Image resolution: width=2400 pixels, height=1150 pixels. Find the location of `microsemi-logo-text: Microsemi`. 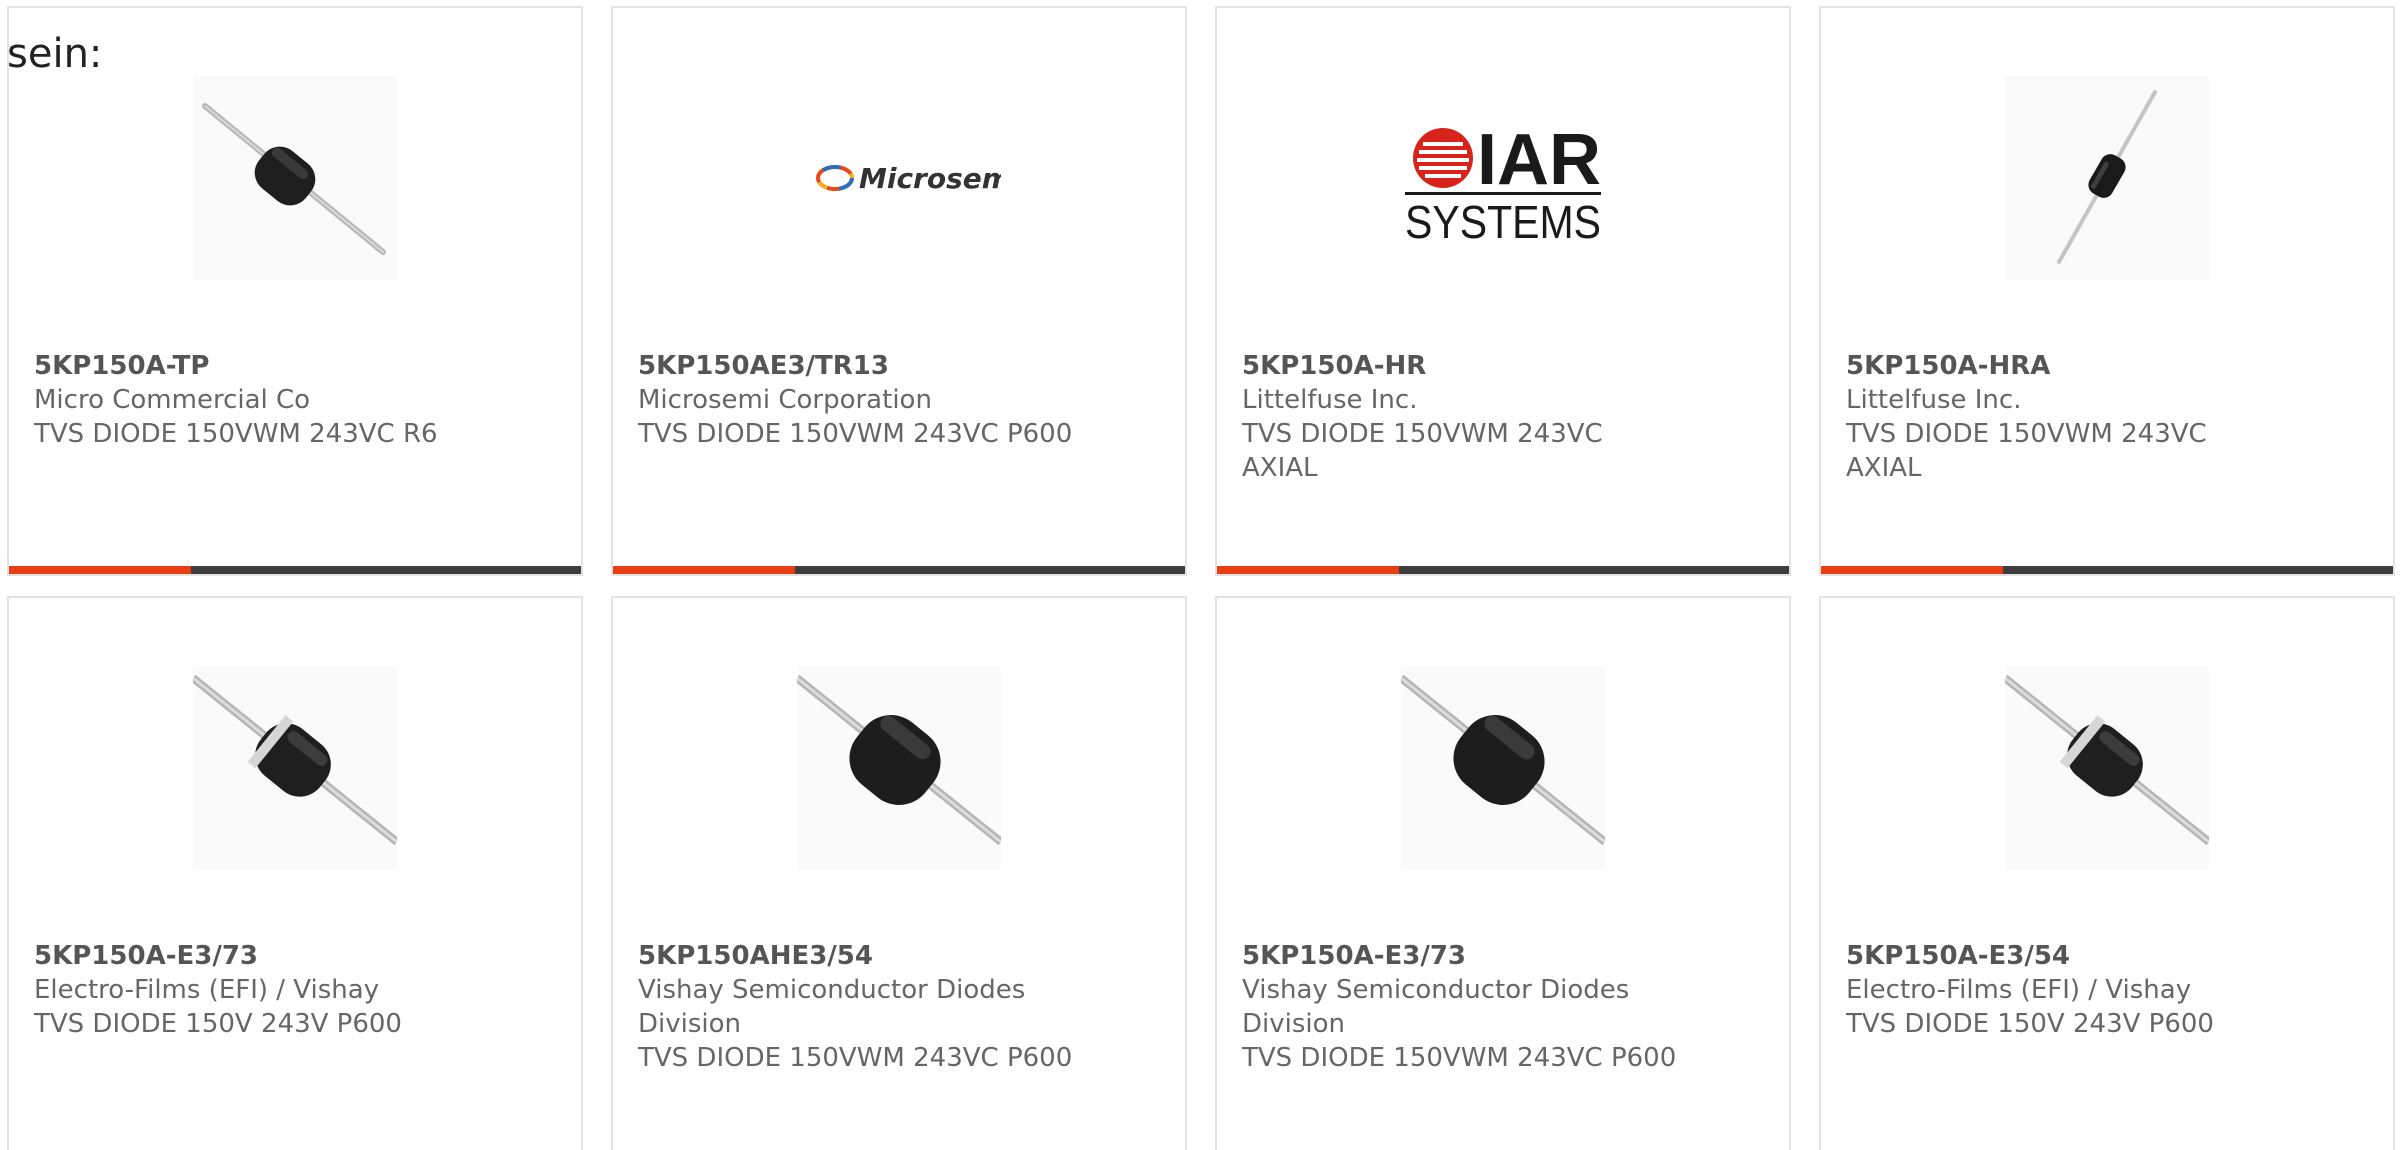

microsemi-logo-text: Microsemi is located at coordinates (930, 178).